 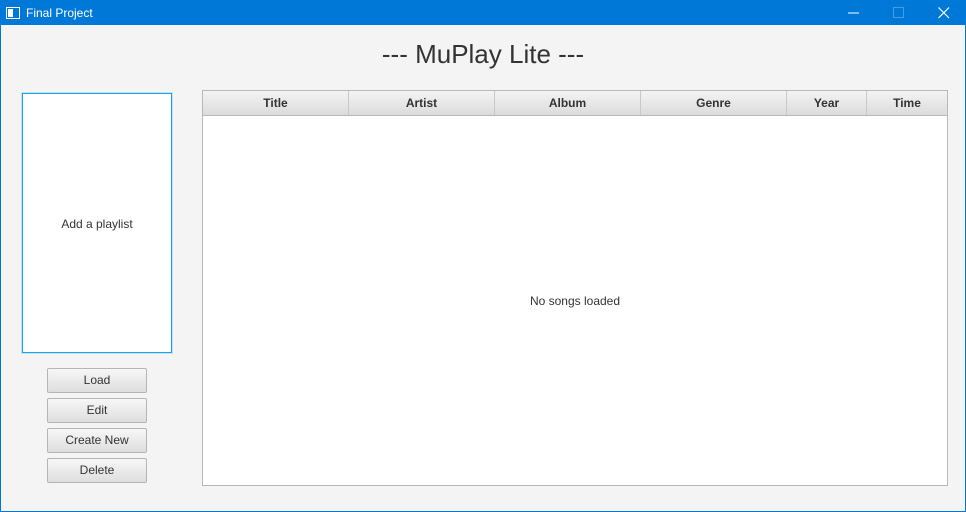 I want to click on create-new-button: Create New, so click(x=97, y=440).